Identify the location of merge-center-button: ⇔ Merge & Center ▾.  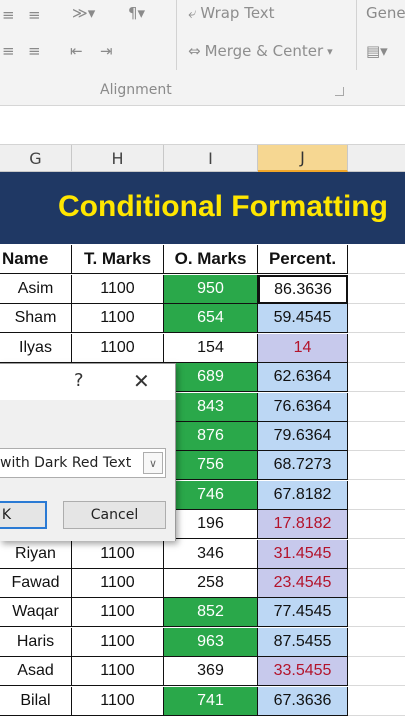
(260, 51).